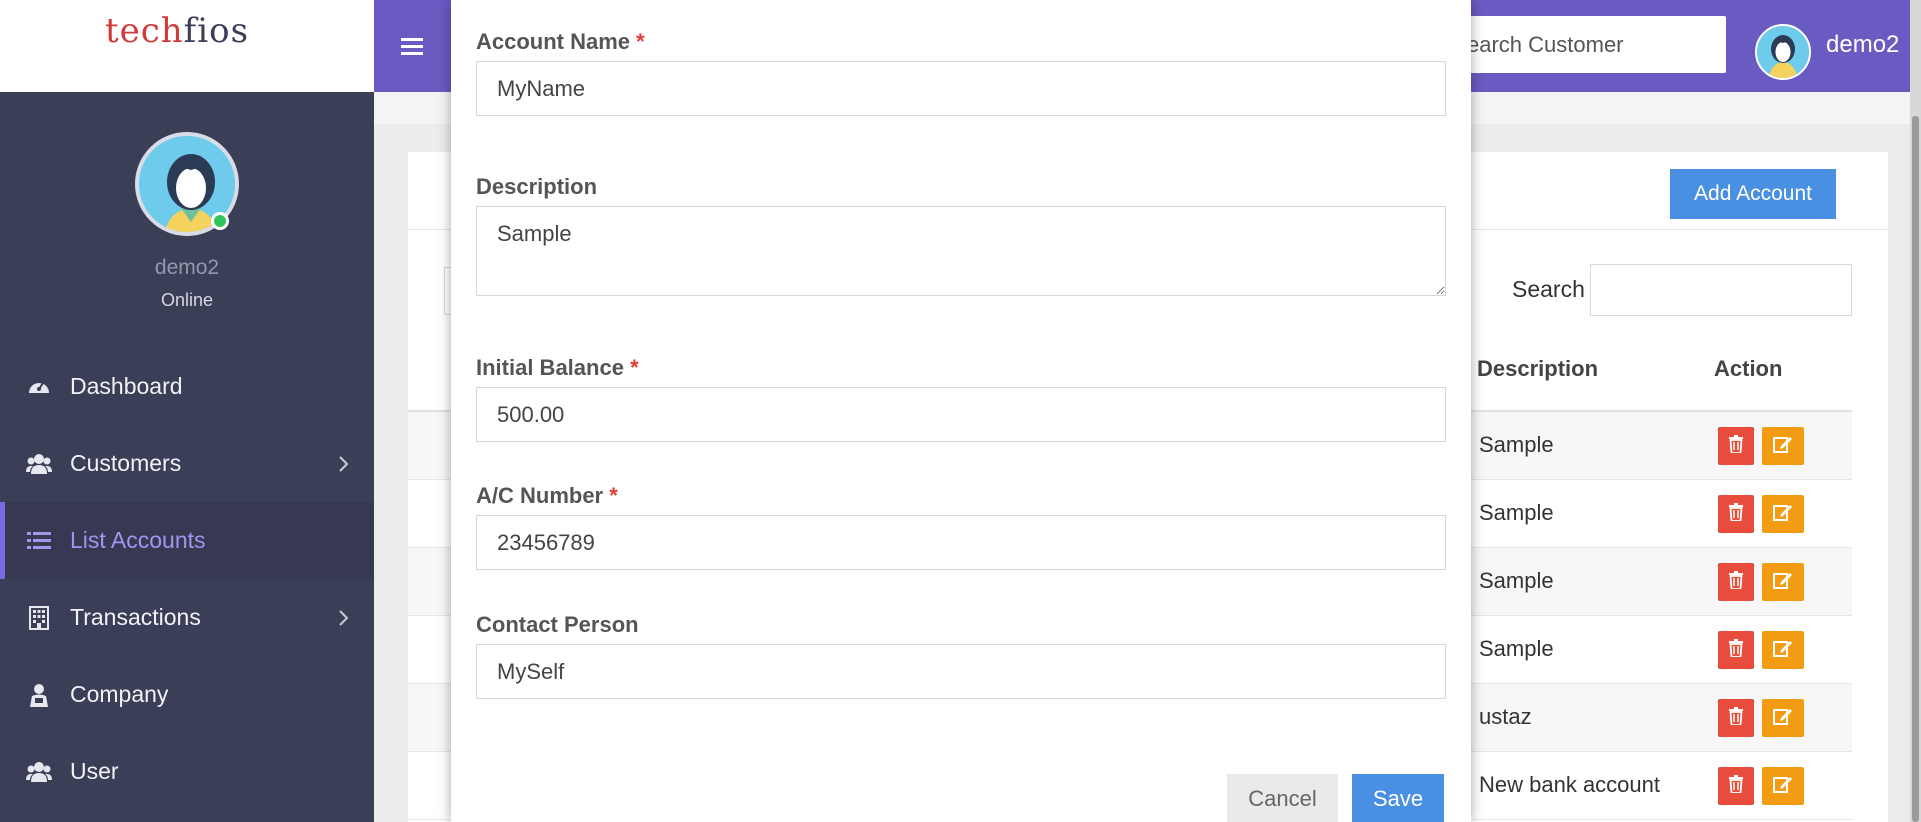 The image size is (1921, 822). Describe the element at coordinates (135, 617) in the screenshot. I see `sidebar-item-label: Transactions` at that location.